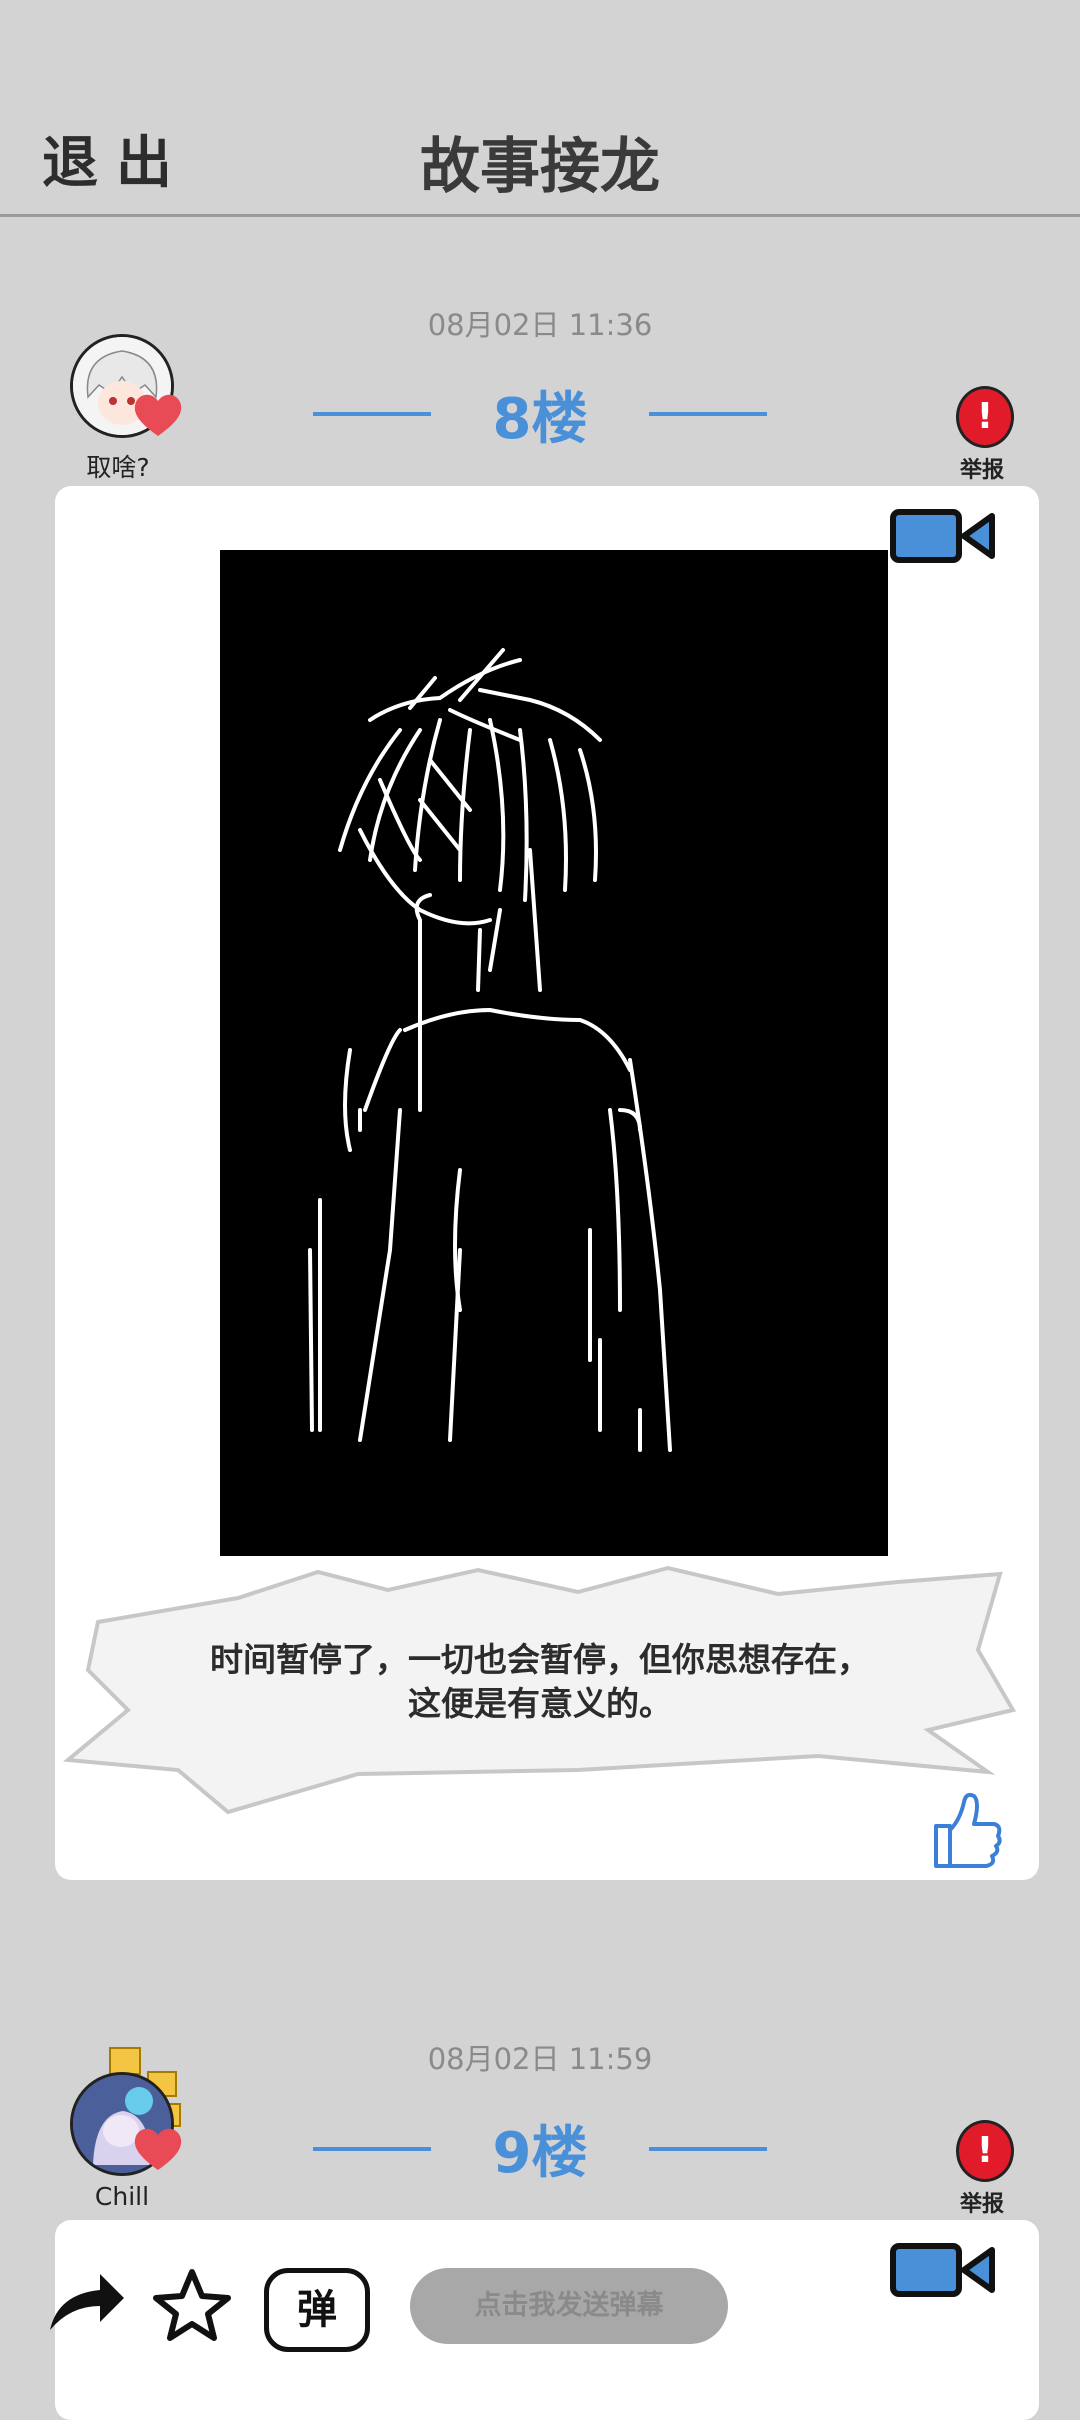 The width and height of the screenshot is (1080, 2420). What do you see at coordinates (540, 325) in the screenshot?
I see `post-time: 08月02日 11:36` at bounding box center [540, 325].